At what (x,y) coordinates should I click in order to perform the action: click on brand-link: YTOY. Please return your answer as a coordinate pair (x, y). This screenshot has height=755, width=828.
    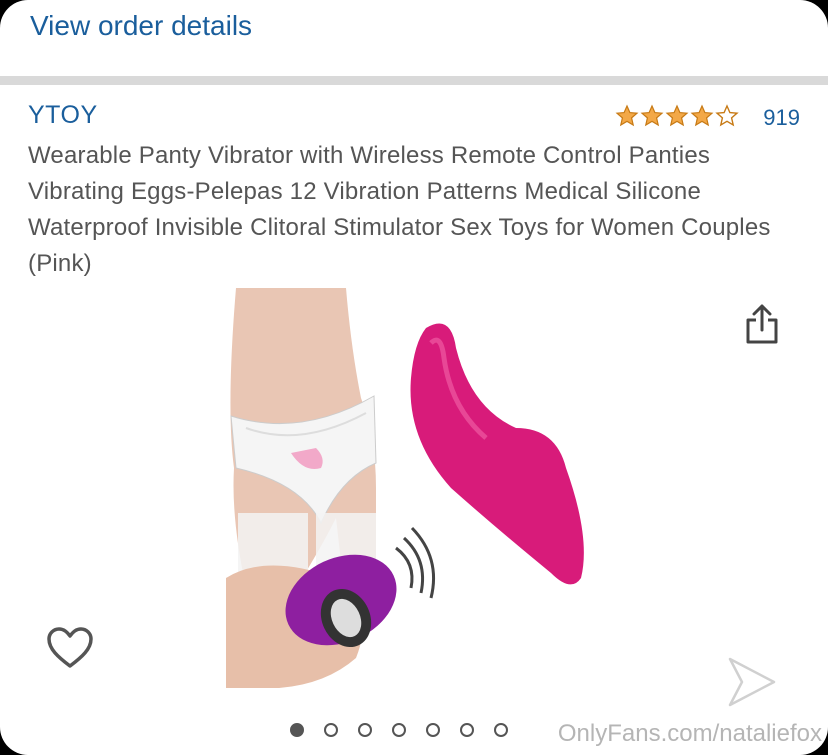
    Looking at the image, I should click on (63, 115).